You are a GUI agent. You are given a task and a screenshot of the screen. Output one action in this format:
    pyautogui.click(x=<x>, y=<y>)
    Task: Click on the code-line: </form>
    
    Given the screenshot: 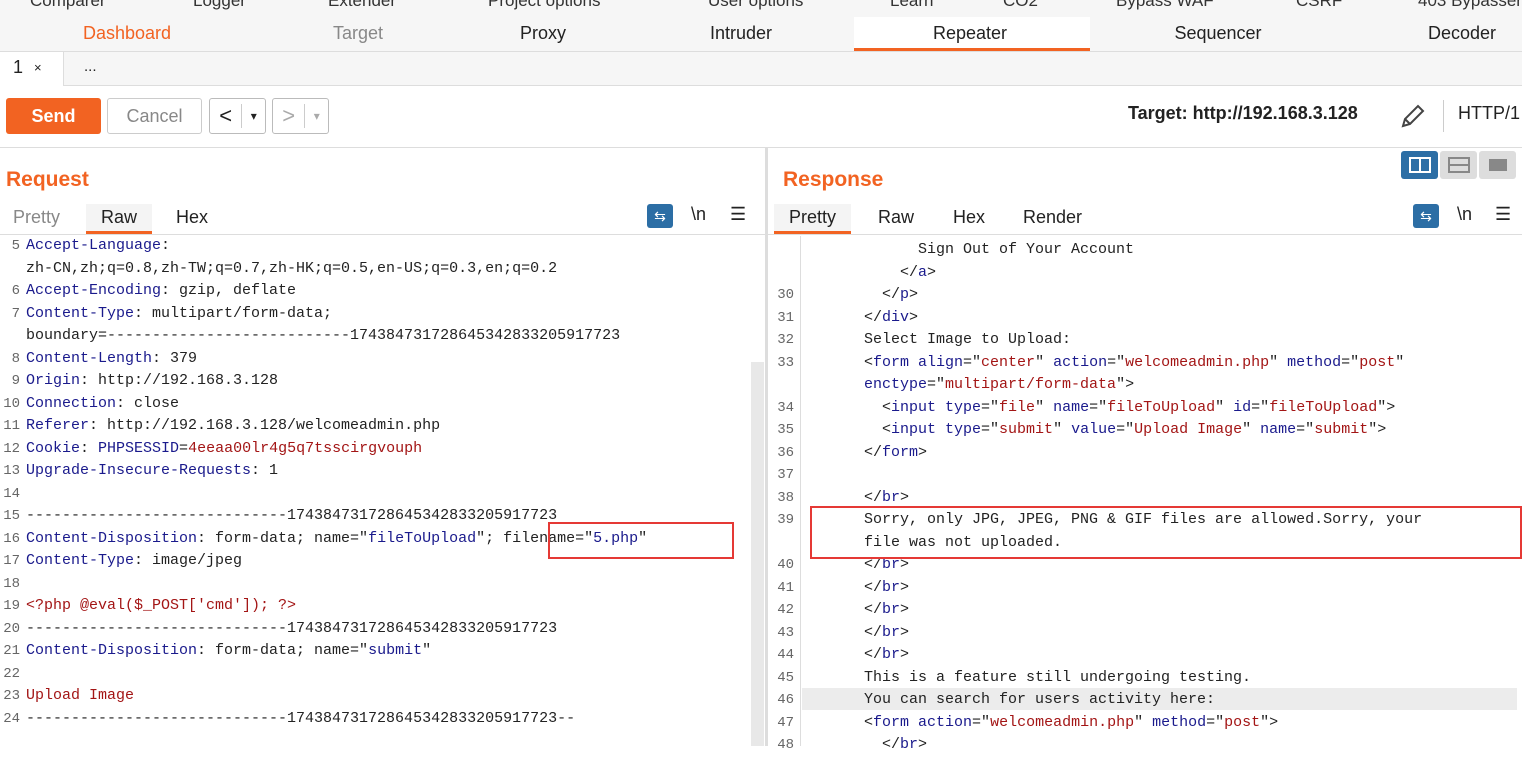 What is the action you would take?
    pyautogui.click(x=1143, y=453)
    